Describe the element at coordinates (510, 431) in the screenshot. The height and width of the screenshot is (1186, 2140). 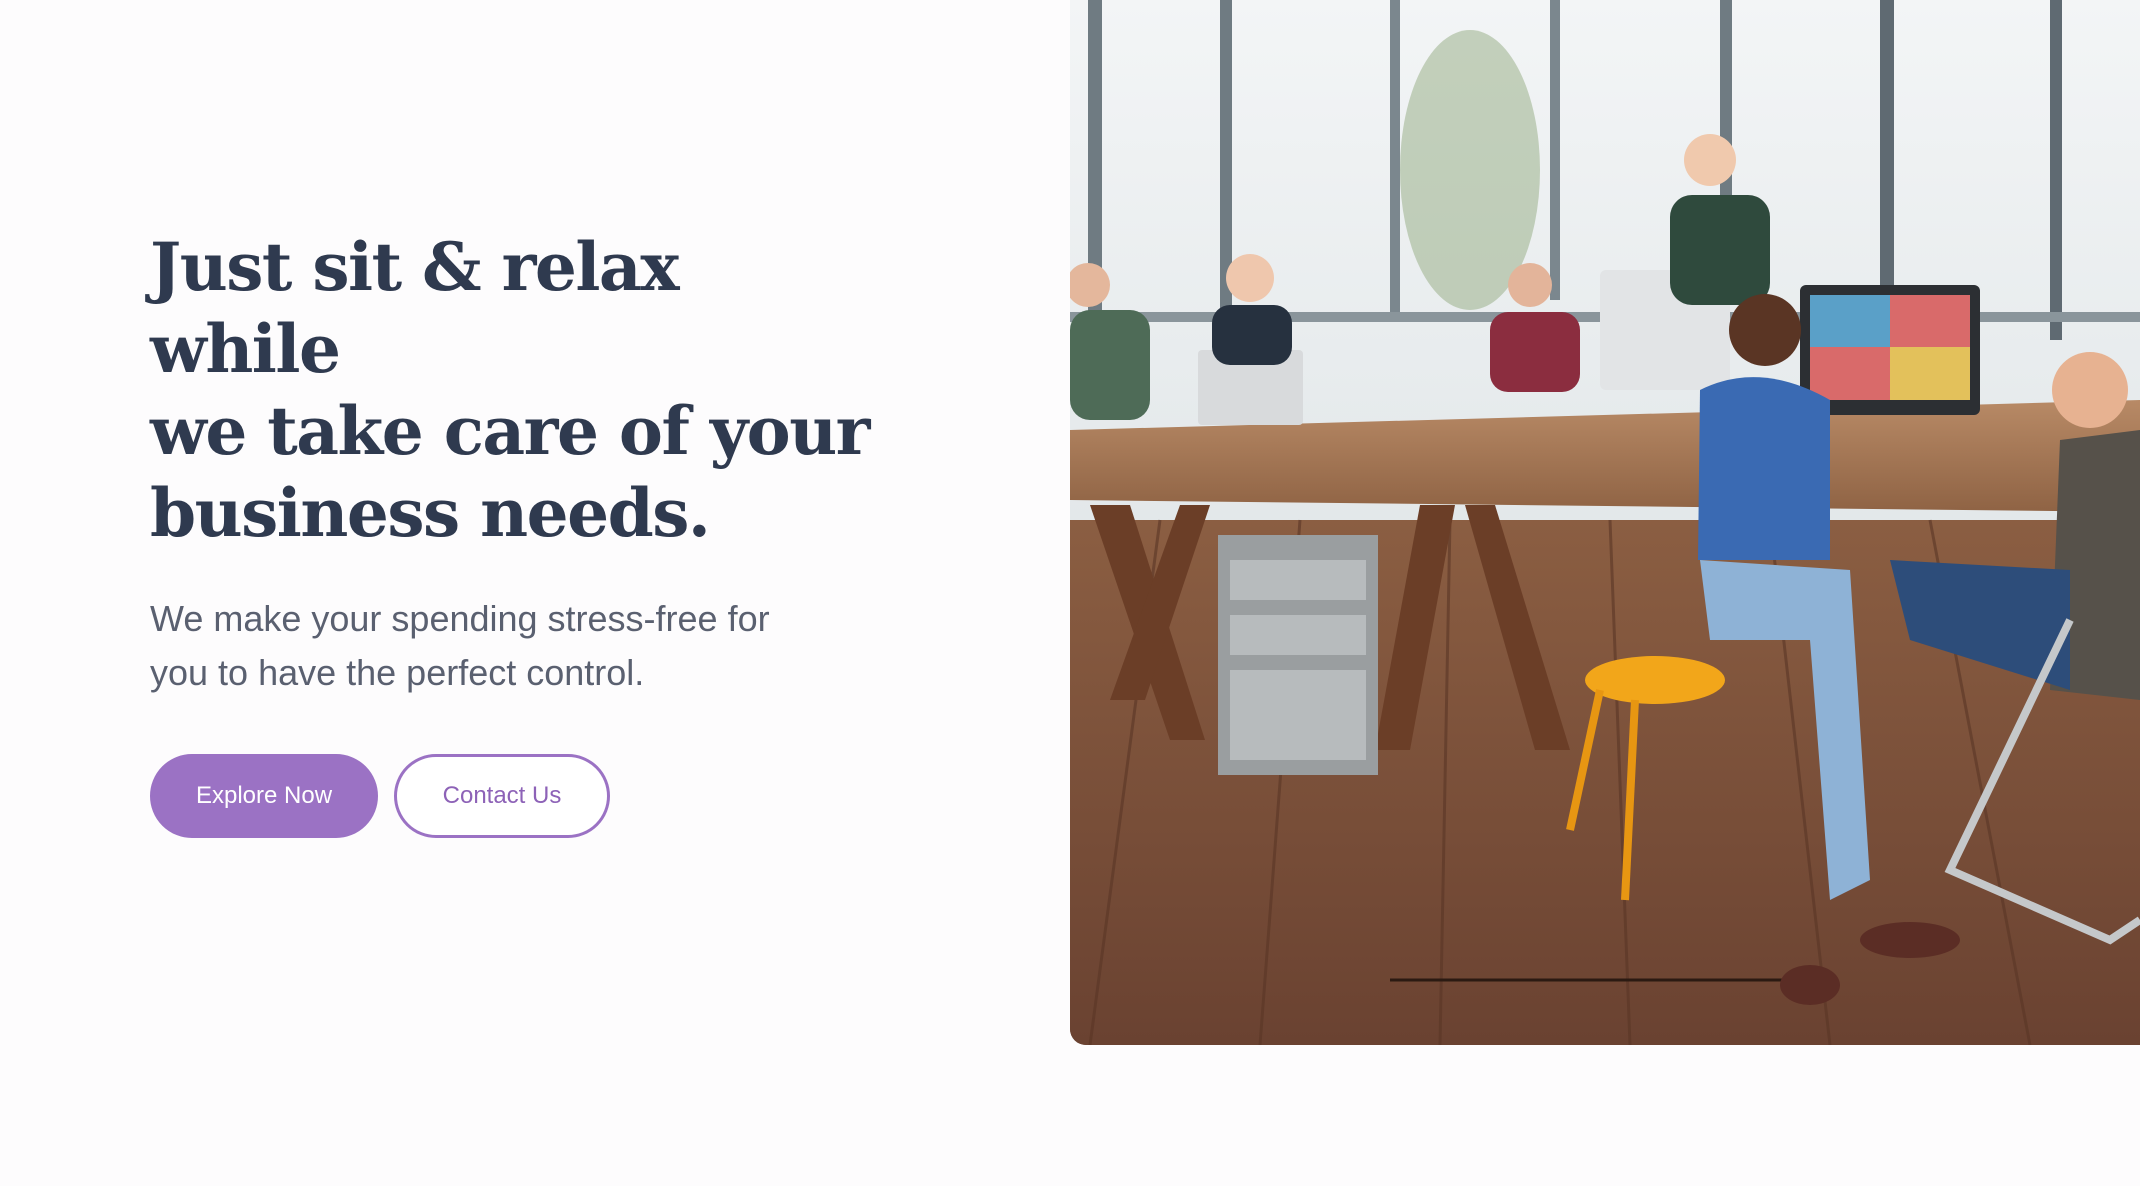
I see `headline-line-2: we take care of your` at that location.